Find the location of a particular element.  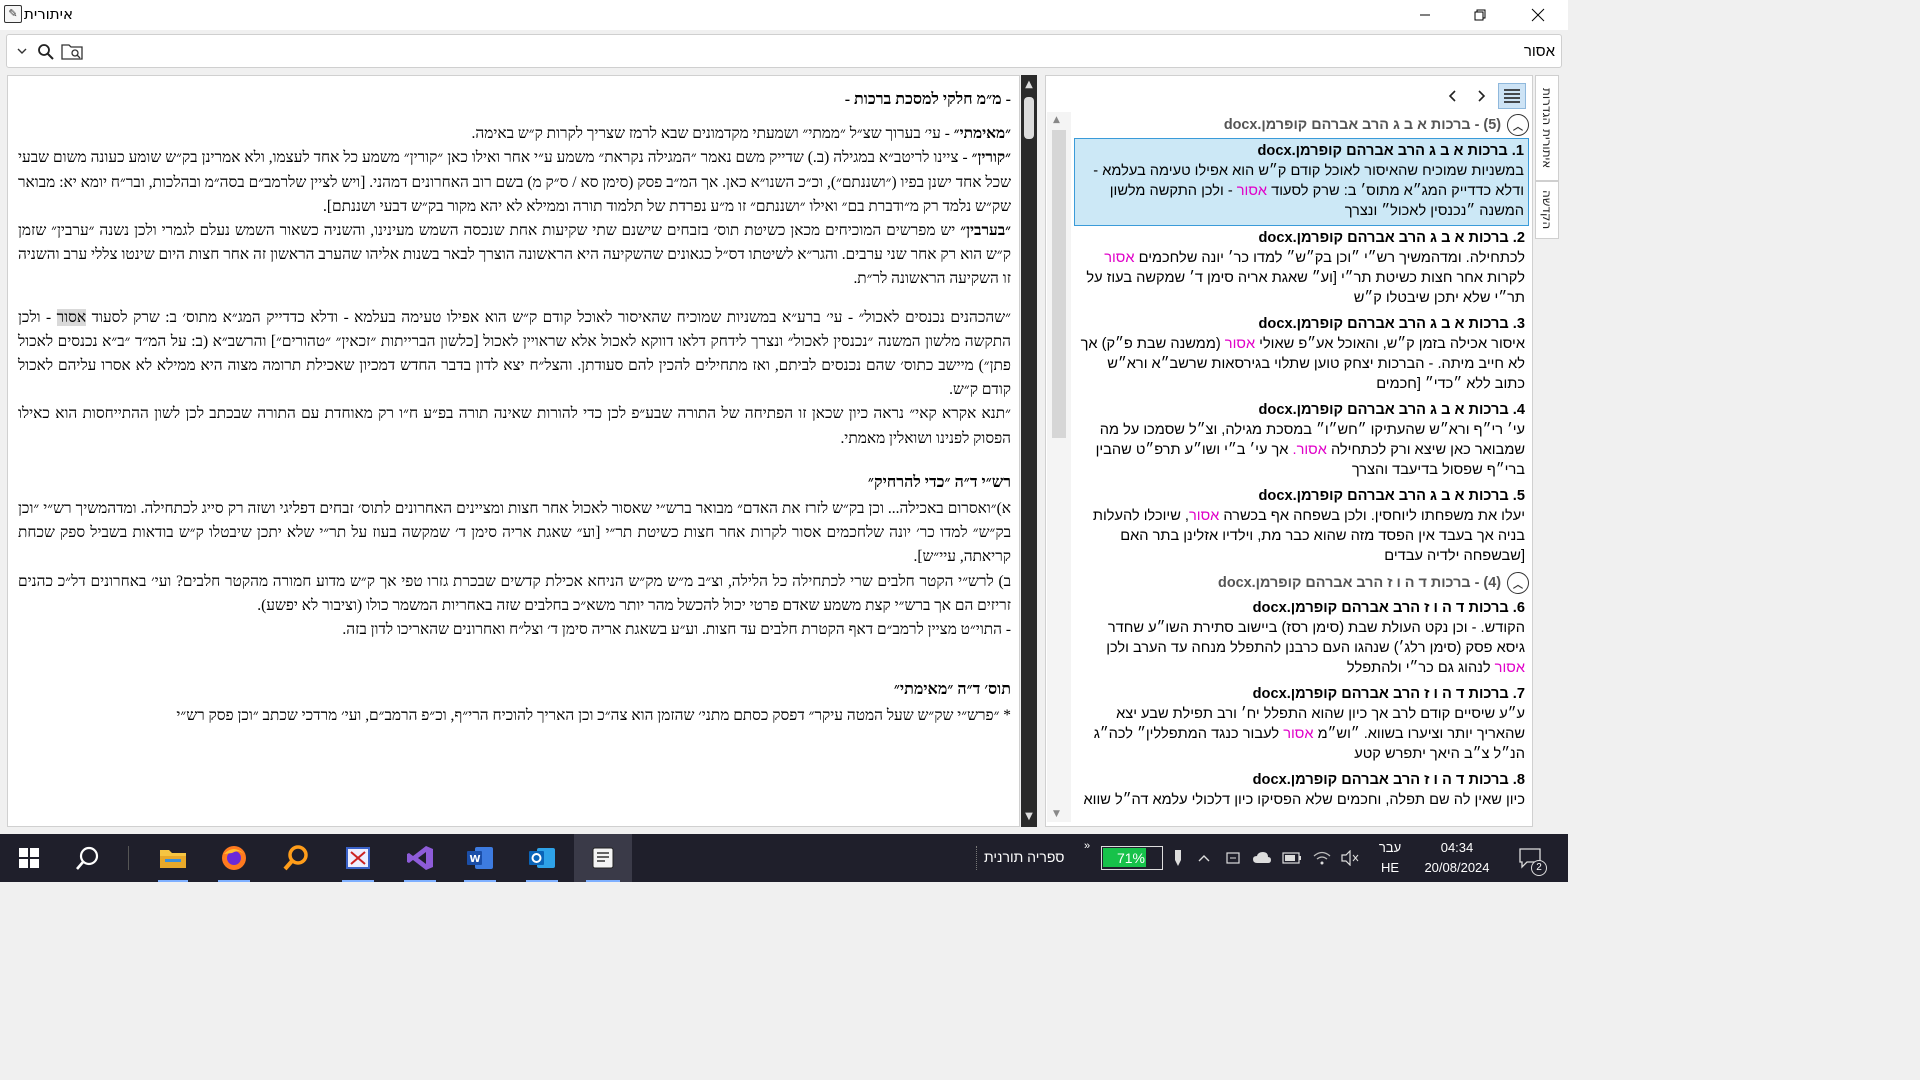

chevron-up-icon is located at coordinates (1204, 858).